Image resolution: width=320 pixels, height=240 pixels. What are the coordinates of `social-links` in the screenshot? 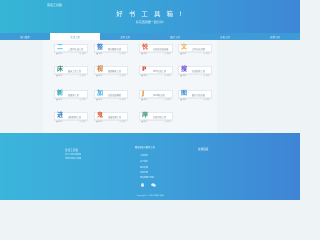 It's located at (148, 185).